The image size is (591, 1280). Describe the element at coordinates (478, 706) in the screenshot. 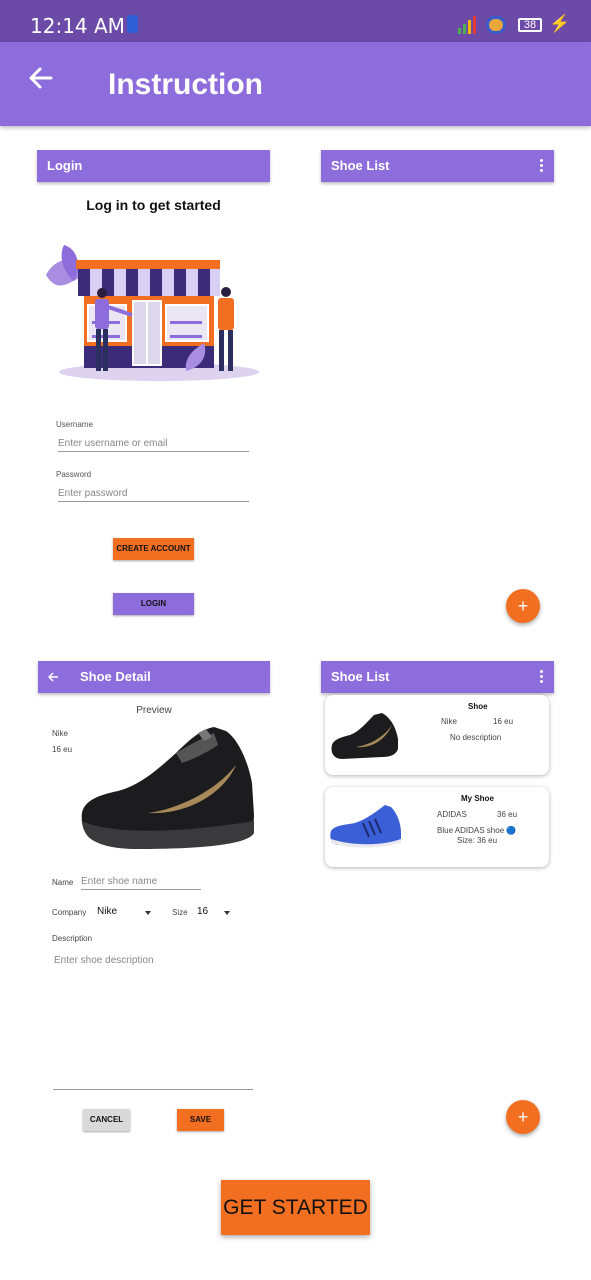

I see `shoe-card-name: Shoe` at that location.